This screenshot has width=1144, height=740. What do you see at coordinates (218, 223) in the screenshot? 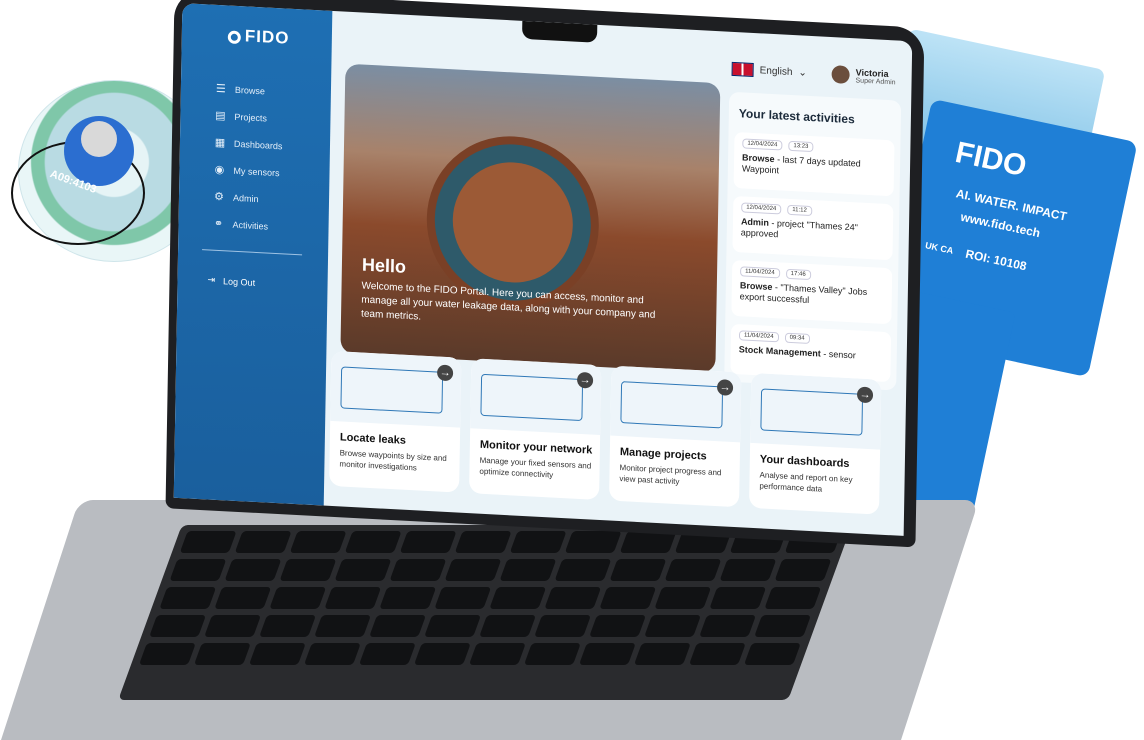
I see `activity-icon: ⚭` at bounding box center [218, 223].